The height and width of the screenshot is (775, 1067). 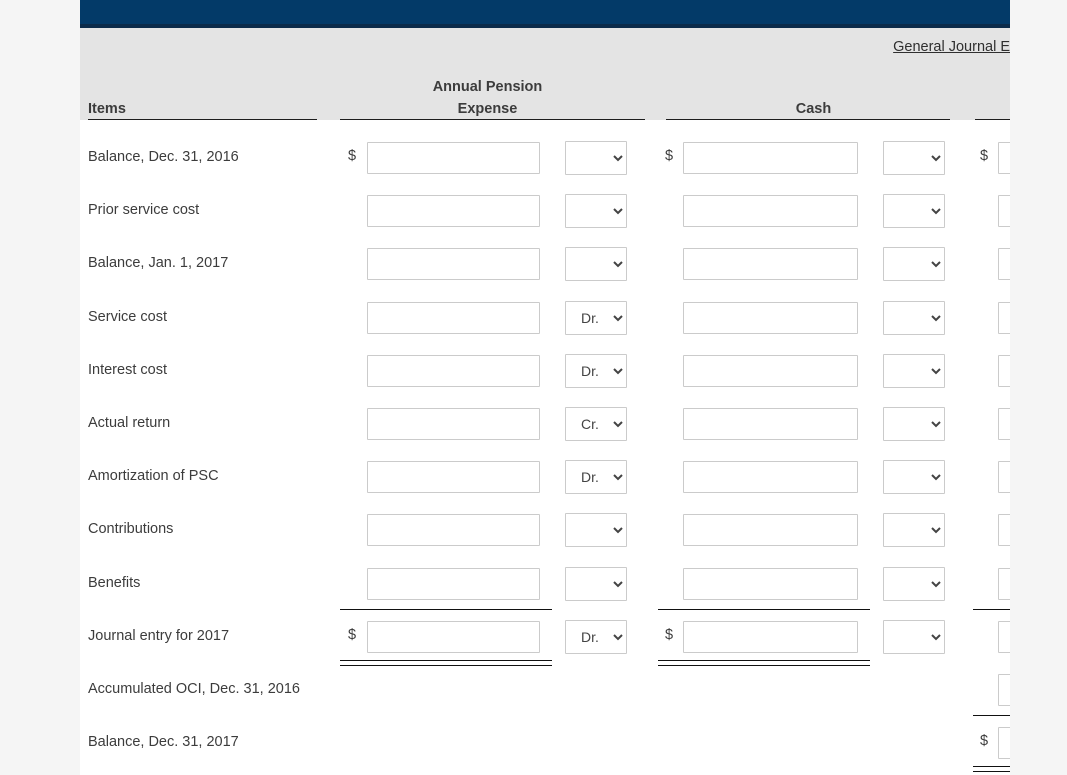 I want to click on column-header-annual-pension-expense: Annual Pension Expense, so click(x=487, y=98).